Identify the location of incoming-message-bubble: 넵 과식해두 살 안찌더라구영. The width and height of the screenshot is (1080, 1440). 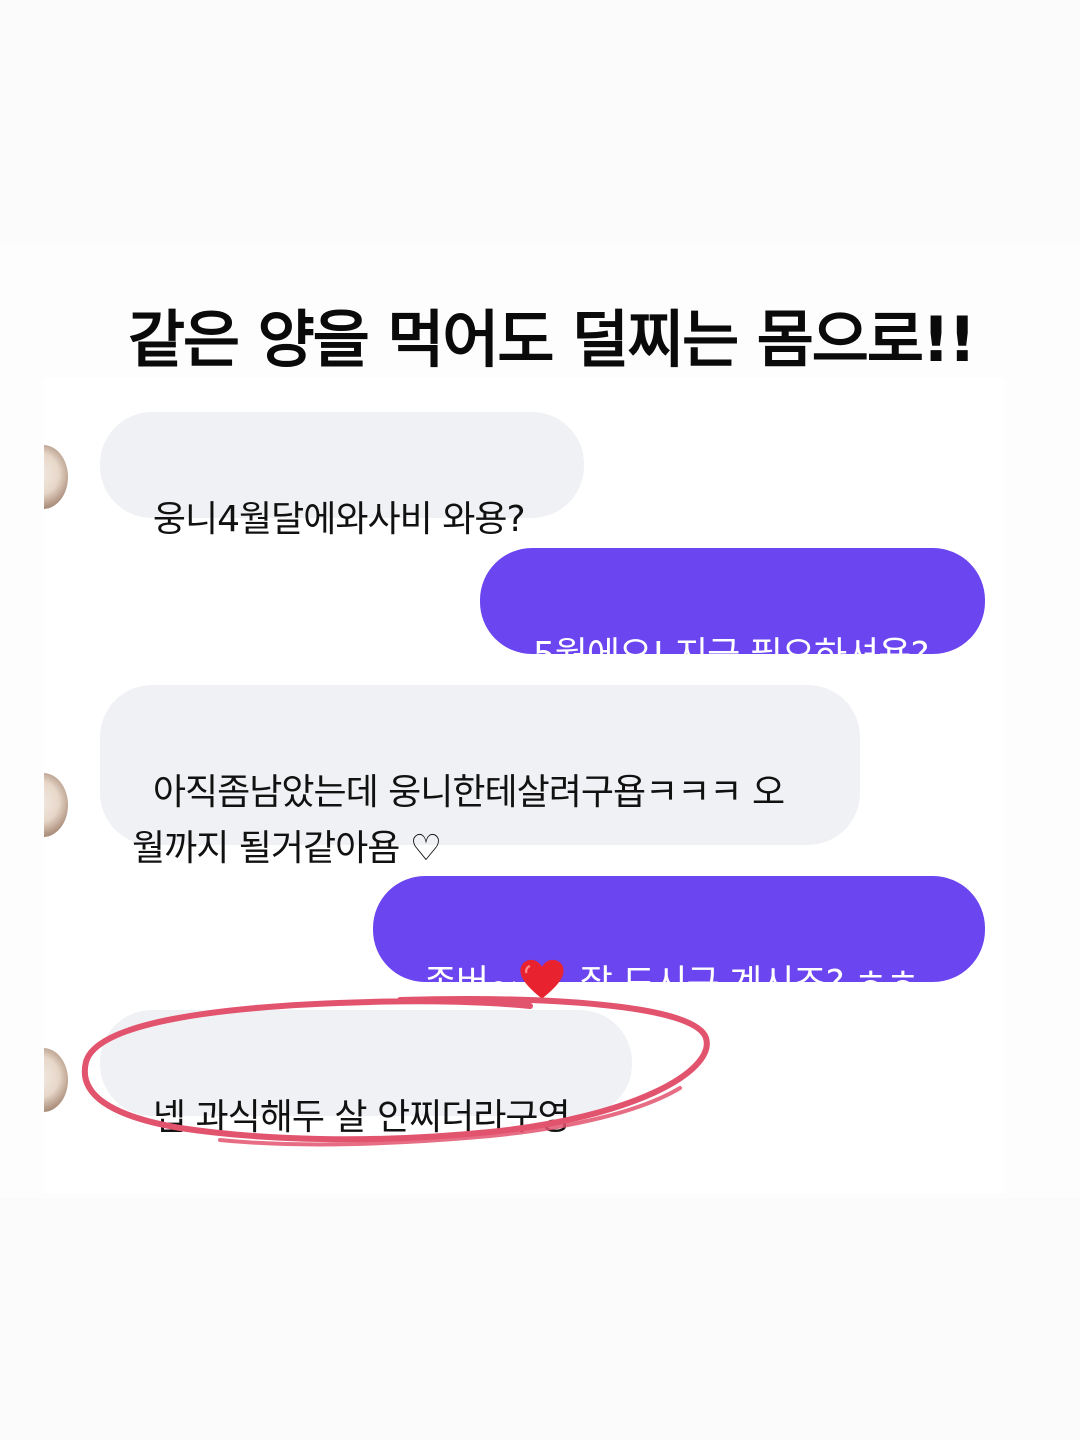
(366, 1074).